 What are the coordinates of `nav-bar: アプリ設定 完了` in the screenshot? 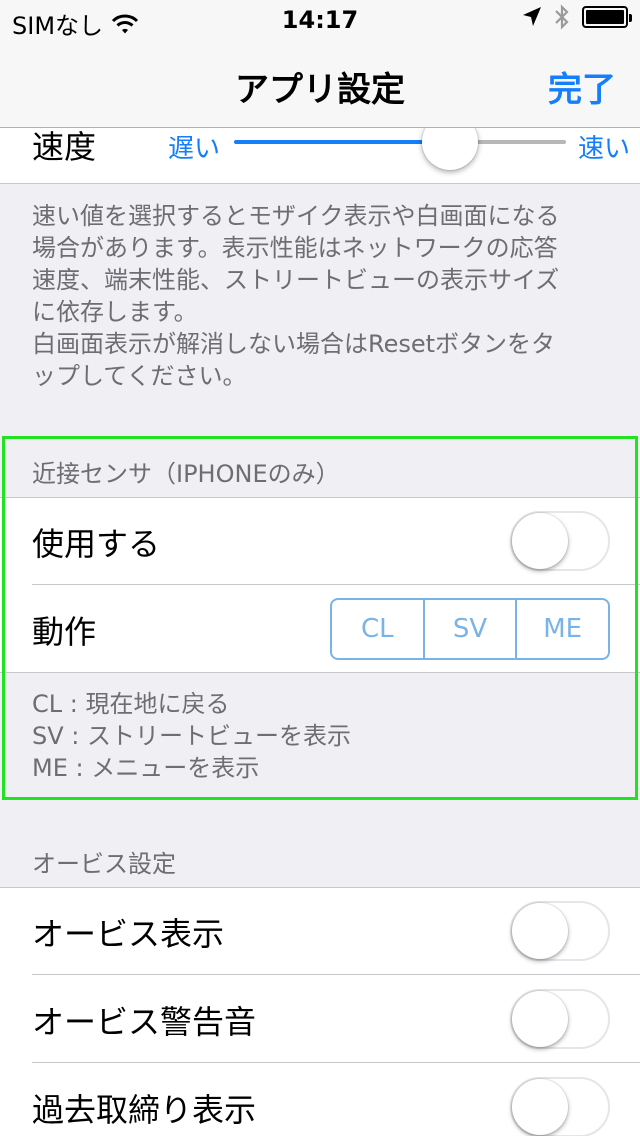 It's located at (320, 84).